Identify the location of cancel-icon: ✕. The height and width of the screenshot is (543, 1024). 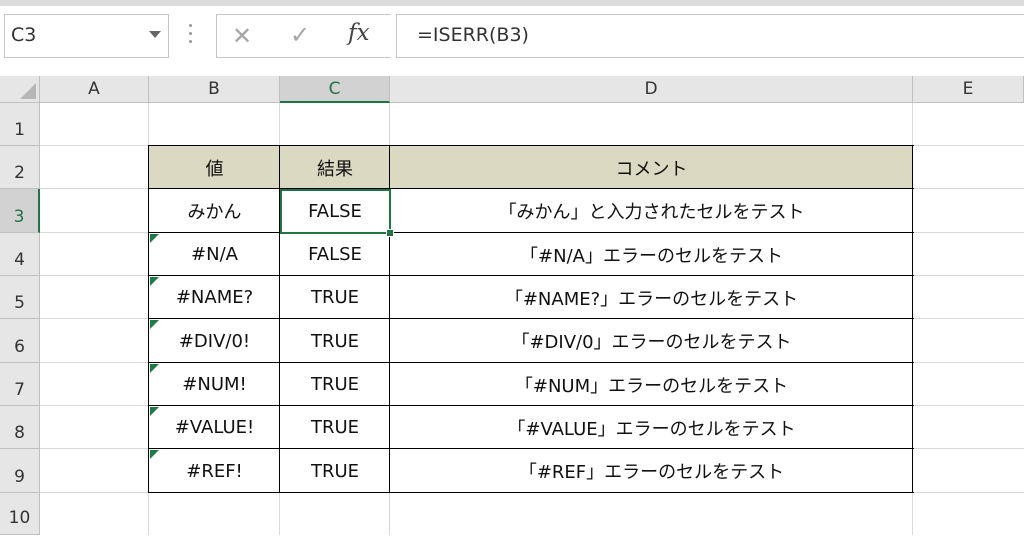
(242, 36).